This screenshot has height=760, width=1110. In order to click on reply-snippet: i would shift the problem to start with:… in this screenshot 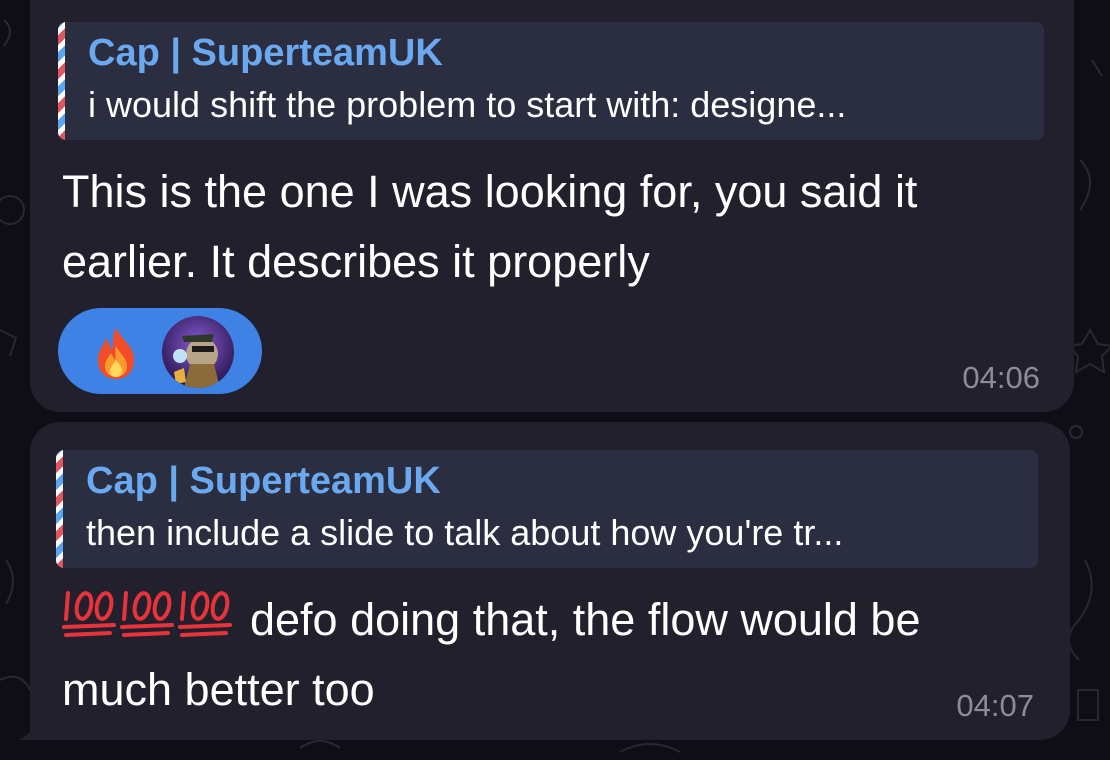, I will do `click(467, 104)`.